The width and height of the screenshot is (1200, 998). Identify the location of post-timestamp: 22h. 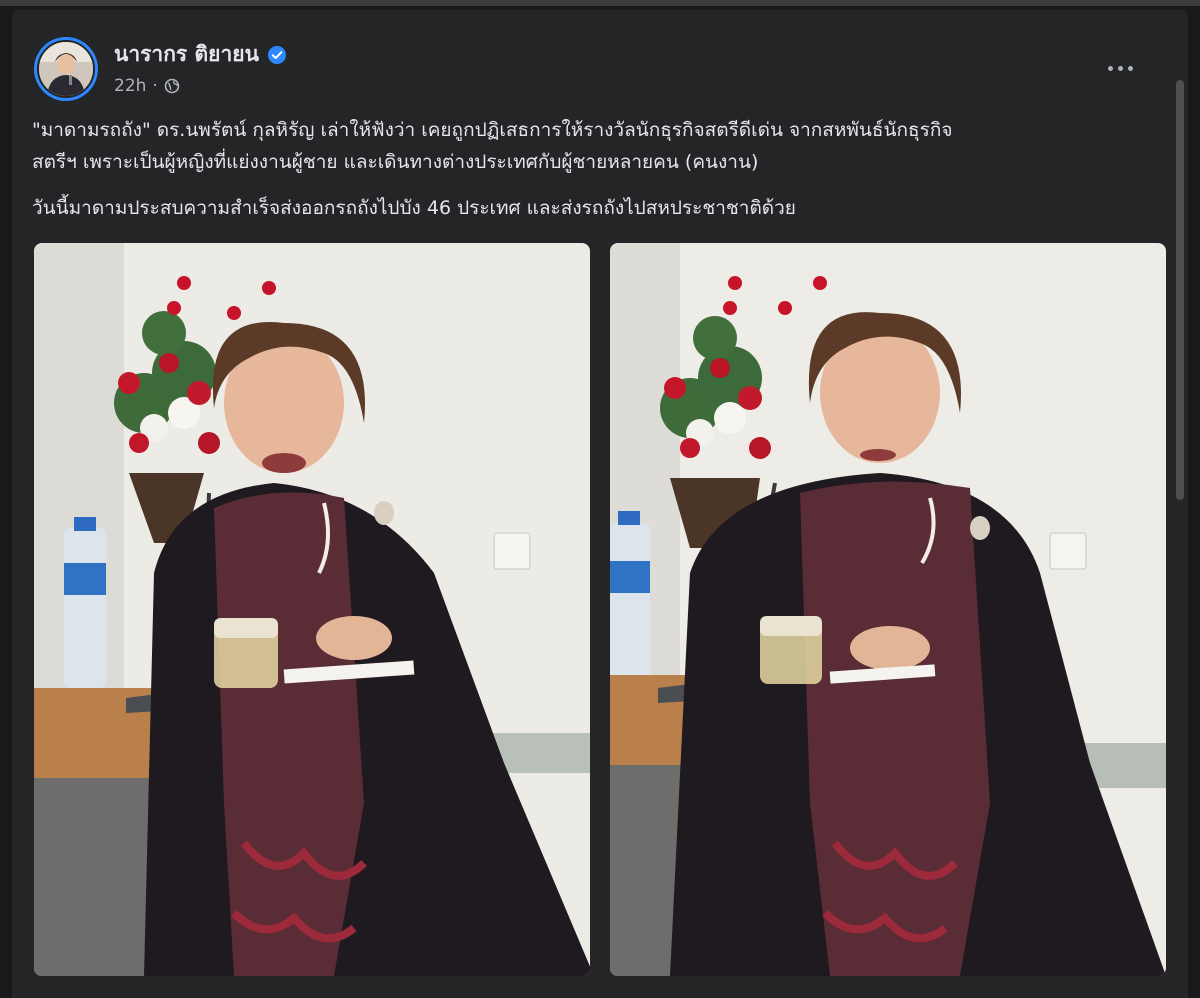
(130, 86).